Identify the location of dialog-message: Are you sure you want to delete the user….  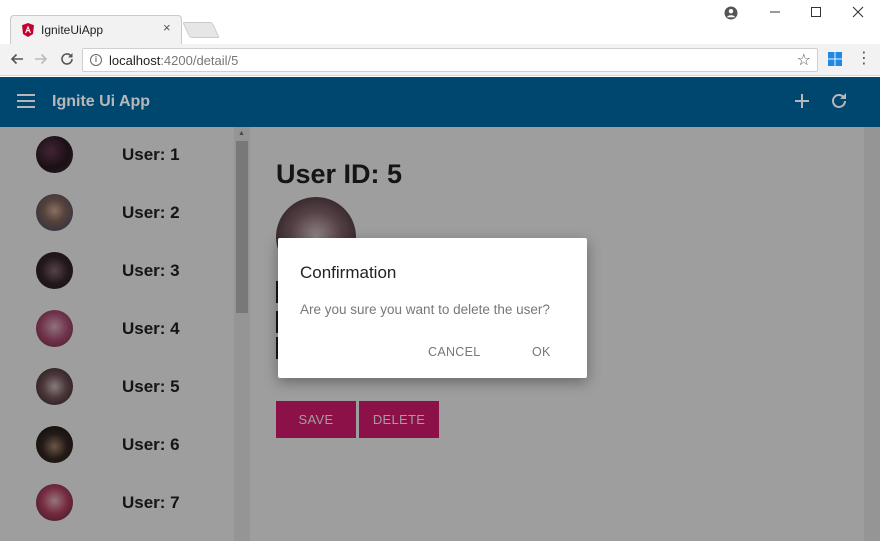
(425, 309).